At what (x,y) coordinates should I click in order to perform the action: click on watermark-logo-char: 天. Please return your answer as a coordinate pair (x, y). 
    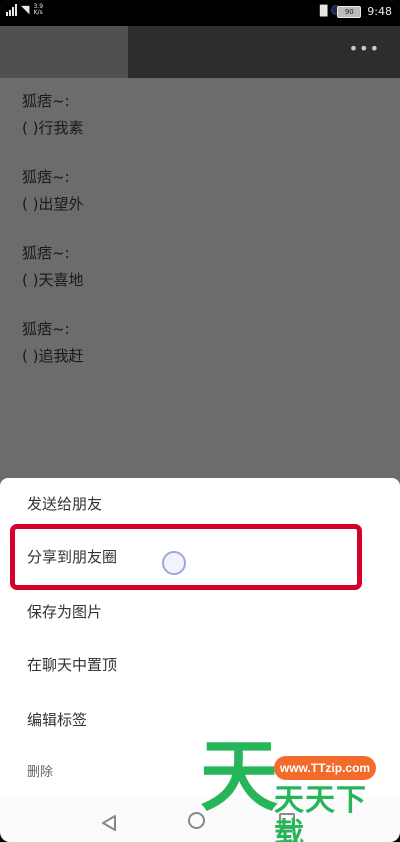
    Looking at the image, I should click on (239, 777).